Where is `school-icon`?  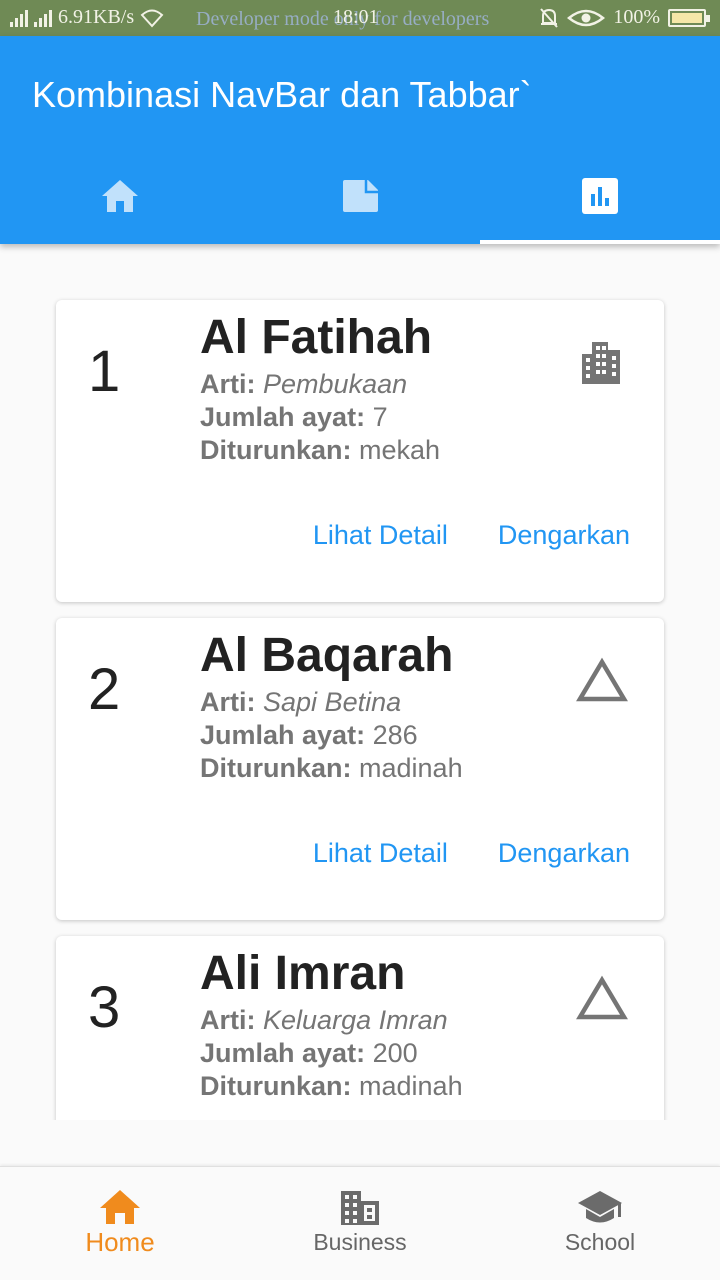
school-icon is located at coordinates (600, 1207).